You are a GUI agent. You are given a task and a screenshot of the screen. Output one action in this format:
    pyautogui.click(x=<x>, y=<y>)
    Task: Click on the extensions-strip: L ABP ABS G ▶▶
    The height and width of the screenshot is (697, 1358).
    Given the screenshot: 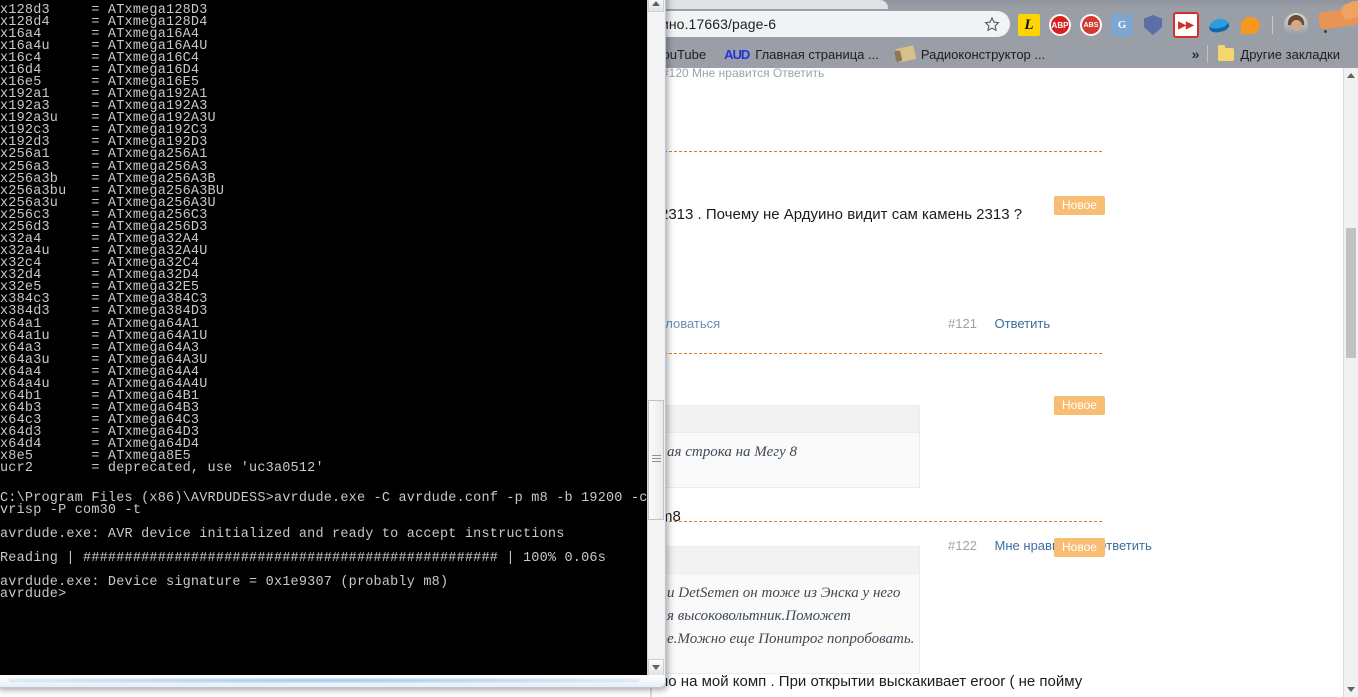 What is the action you would take?
    pyautogui.click(x=1175, y=25)
    